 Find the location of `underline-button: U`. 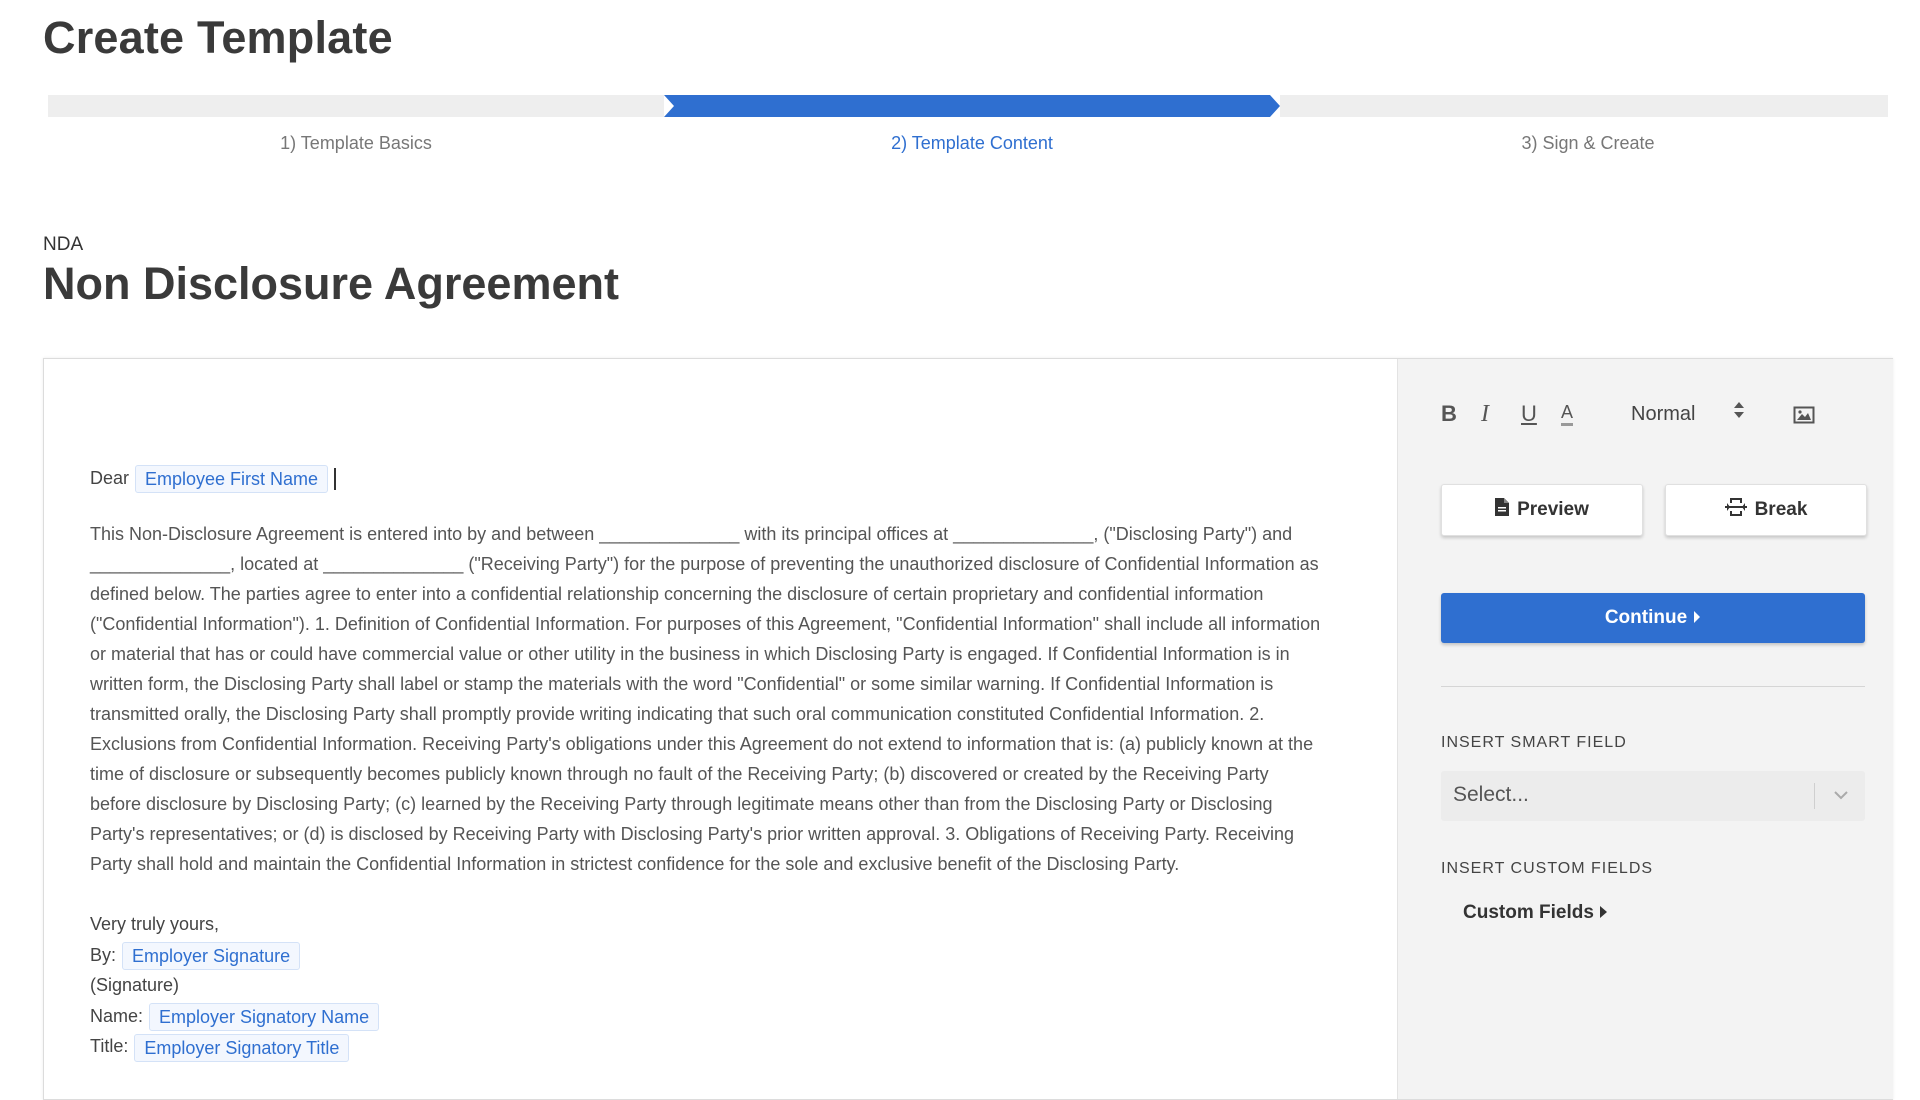

underline-button: U is located at coordinates (1529, 414).